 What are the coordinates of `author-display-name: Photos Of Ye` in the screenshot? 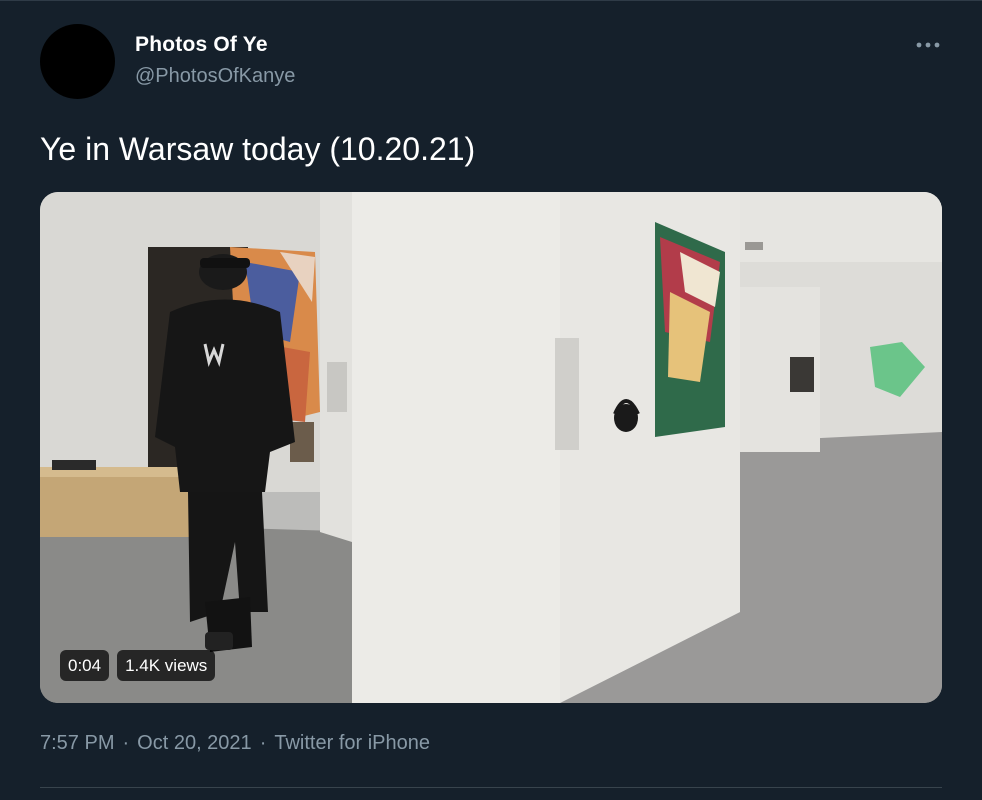 It's located at (201, 45).